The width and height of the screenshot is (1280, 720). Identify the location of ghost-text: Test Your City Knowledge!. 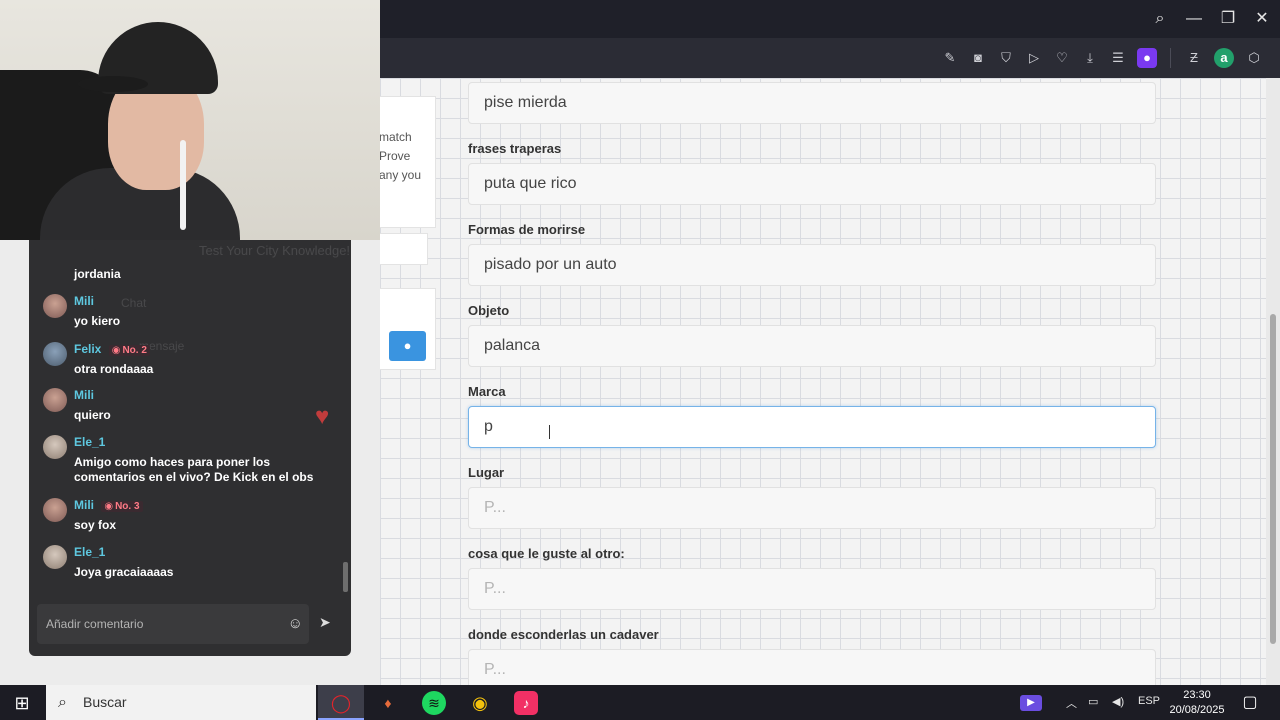
(275, 250).